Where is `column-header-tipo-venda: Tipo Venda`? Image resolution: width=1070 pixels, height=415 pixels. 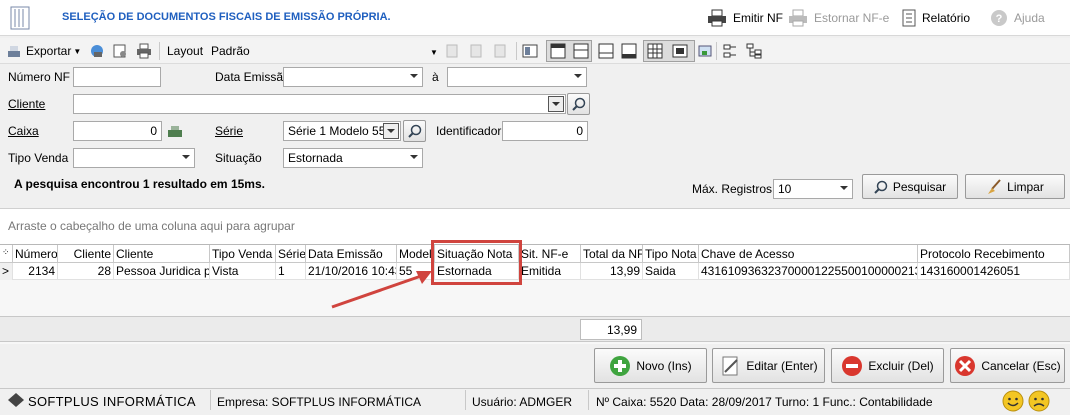 column-header-tipo-venda: Tipo Venda is located at coordinates (243, 254).